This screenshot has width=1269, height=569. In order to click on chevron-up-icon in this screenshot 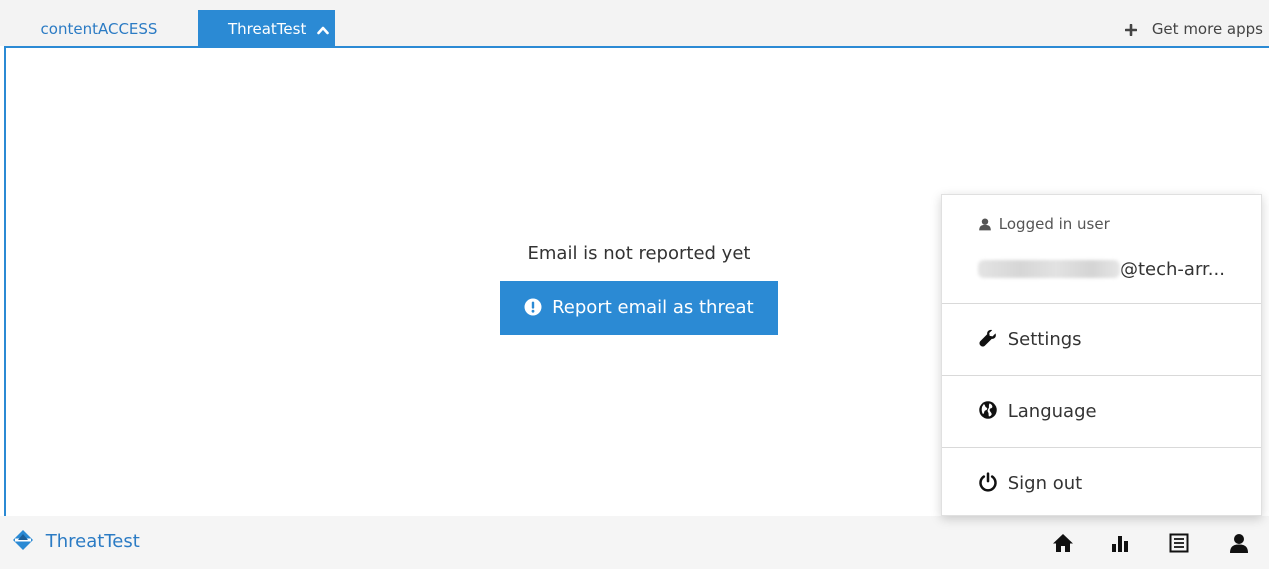, I will do `click(323, 30)`.